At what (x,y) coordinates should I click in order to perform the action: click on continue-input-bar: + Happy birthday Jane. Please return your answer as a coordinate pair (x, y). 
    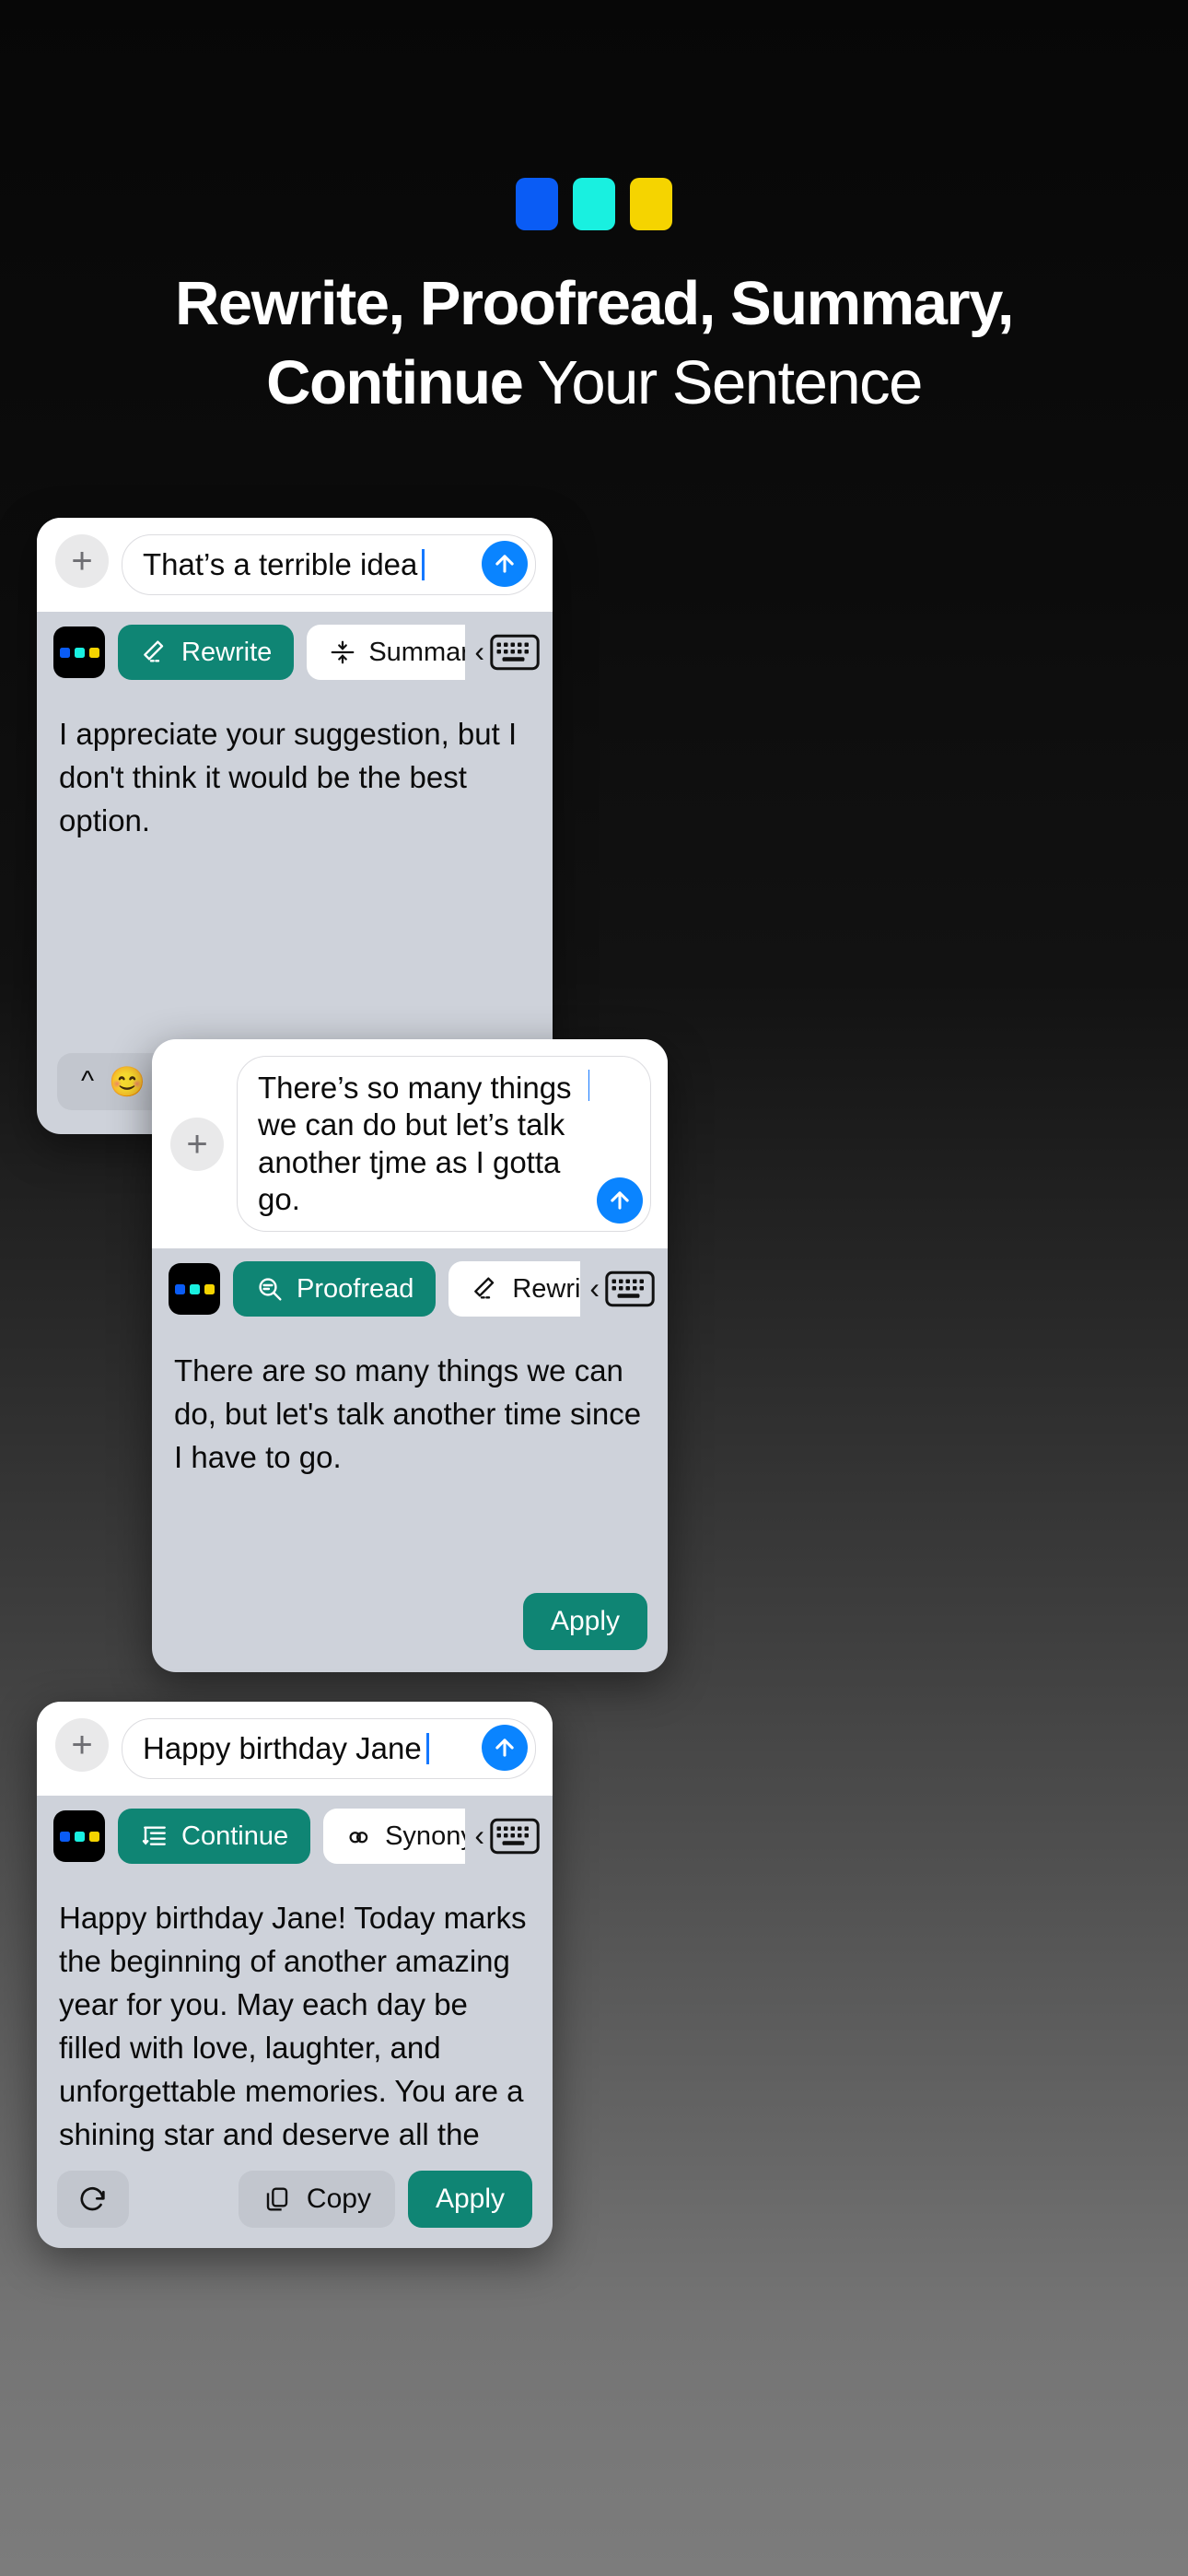
    Looking at the image, I should click on (295, 1749).